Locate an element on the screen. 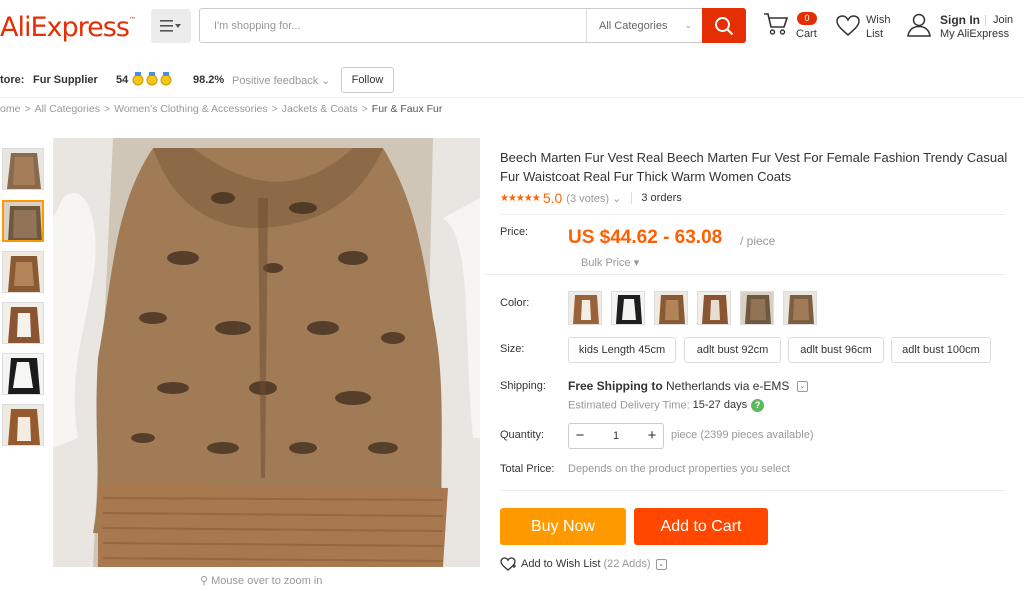 This screenshot has width=1024, height=591. my-aliexpress-link: My AliExpress is located at coordinates (974, 34).